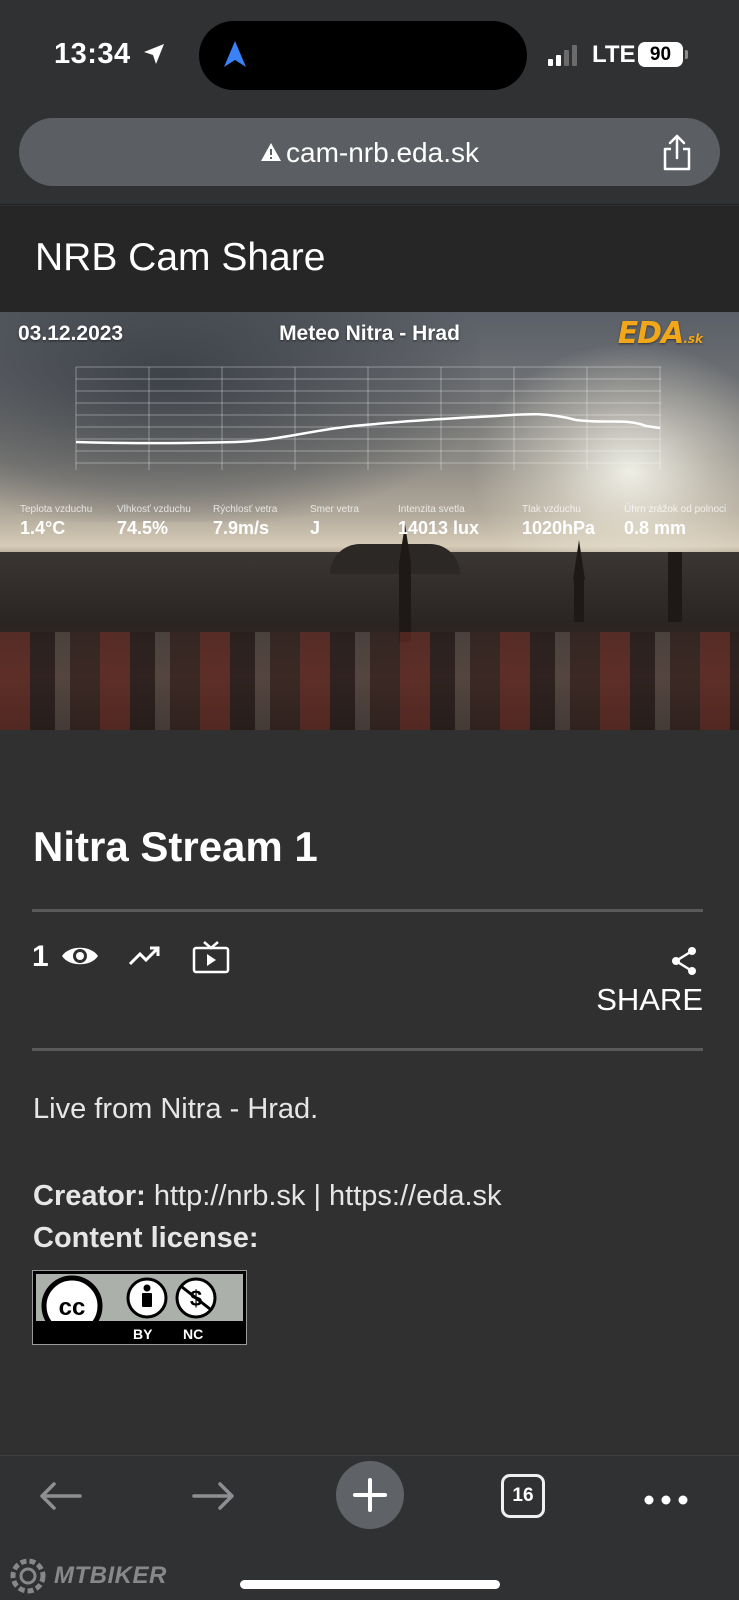  What do you see at coordinates (72, 1307) in the screenshot?
I see `svg-text: cc` at bounding box center [72, 1307].